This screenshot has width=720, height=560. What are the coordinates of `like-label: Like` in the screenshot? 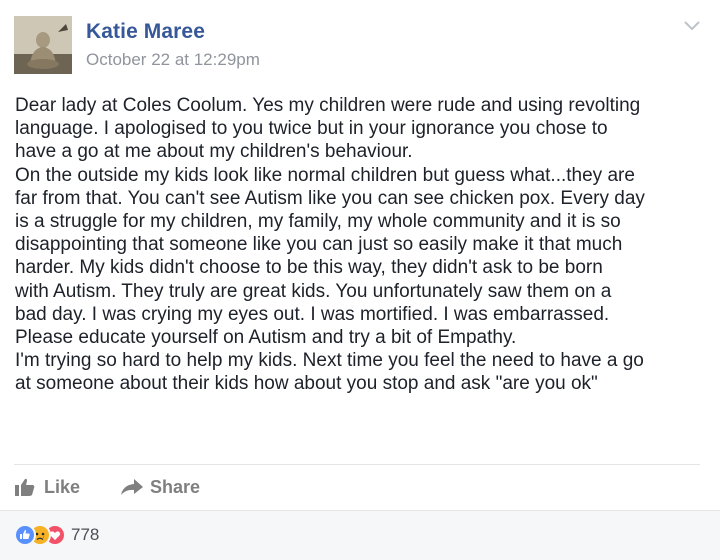 It's located at (62, 486).